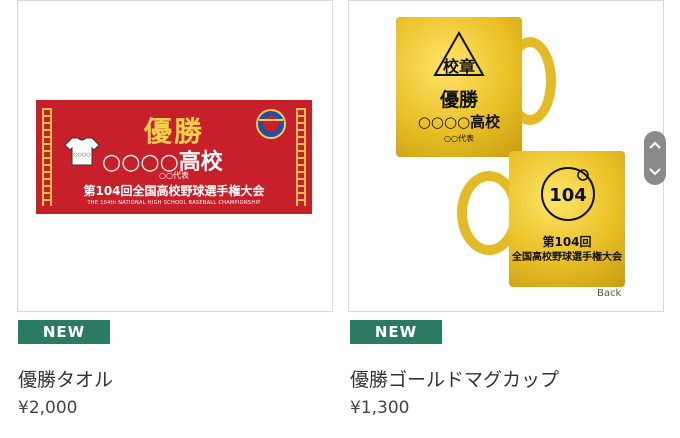 The height and width of the screenshot is (438, 680). I want to click on product-price: ¥2,000, so click(48, 408).